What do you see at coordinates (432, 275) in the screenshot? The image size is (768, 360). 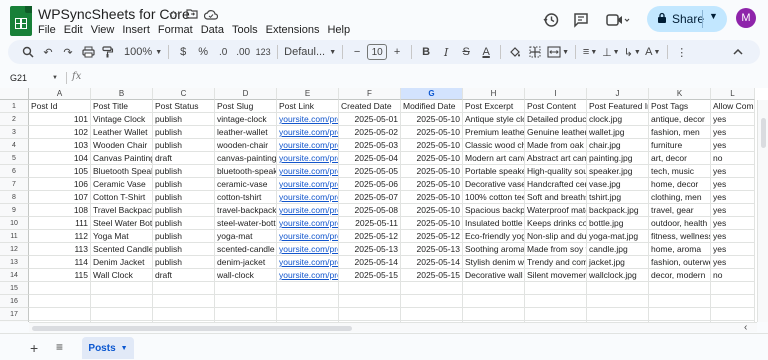 I see `table-cell: 2025-05-15` at bounding box center [432, 275].